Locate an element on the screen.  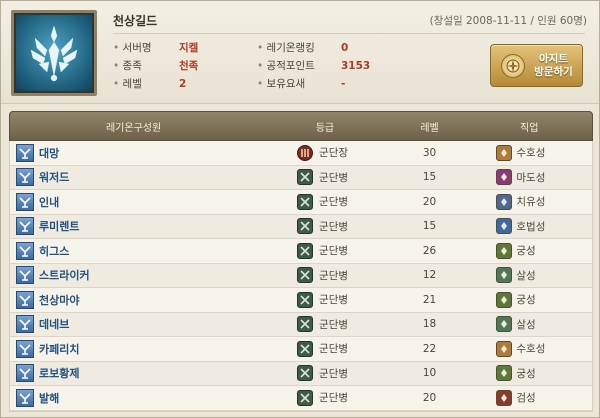
table-row: 카페리치 군단병 22 수호성 is located at coordinates (301, 349).